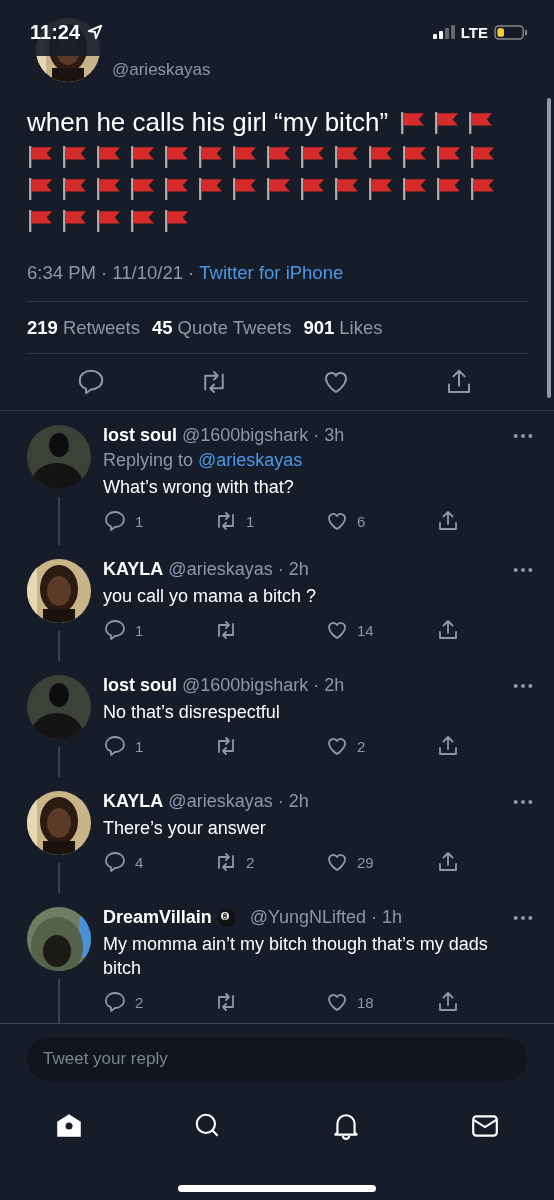 The height and width of the screenshot is (1200, 554). I want to click on battery-icon, so click(511, 32).